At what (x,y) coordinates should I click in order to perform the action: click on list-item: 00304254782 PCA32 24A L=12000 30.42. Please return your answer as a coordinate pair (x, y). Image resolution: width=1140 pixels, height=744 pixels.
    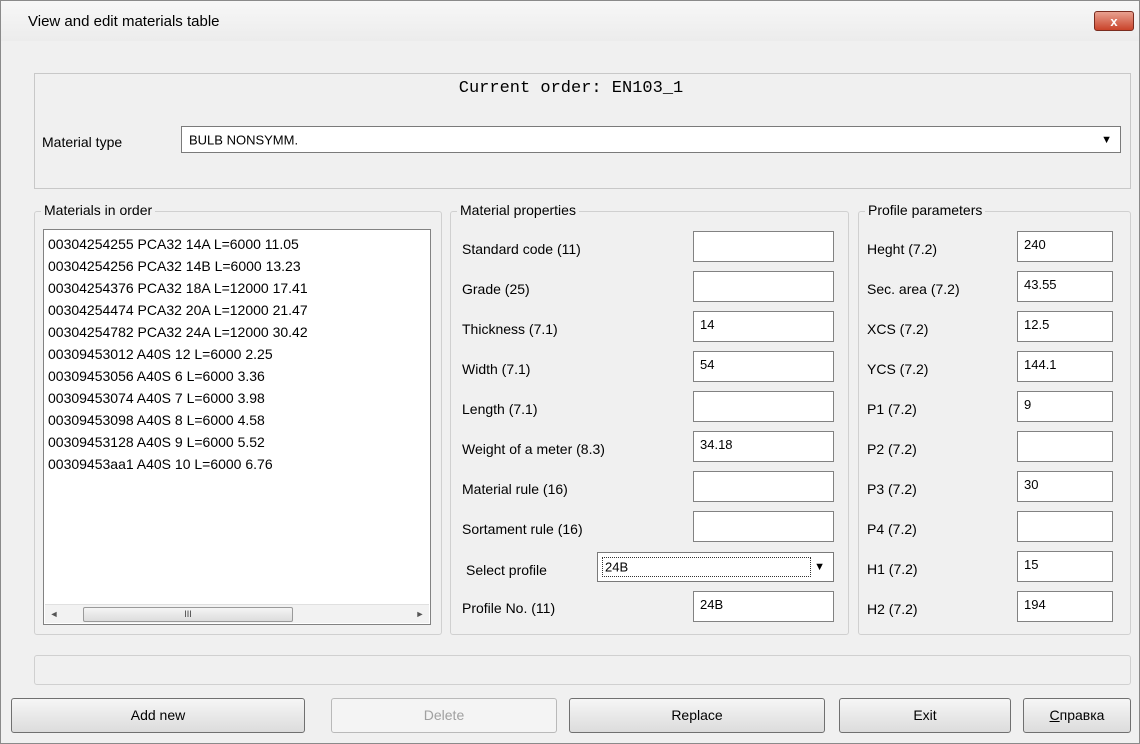
    Looking at the image, I should click on (178, 332).